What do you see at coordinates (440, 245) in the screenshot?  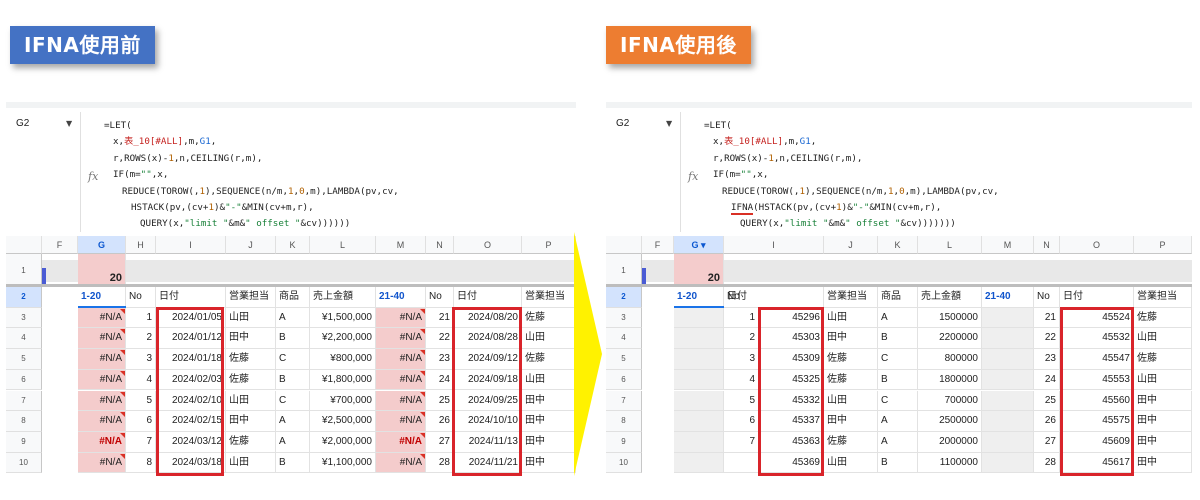 I see `column-header-n: N` at bounding box center [440, 245].